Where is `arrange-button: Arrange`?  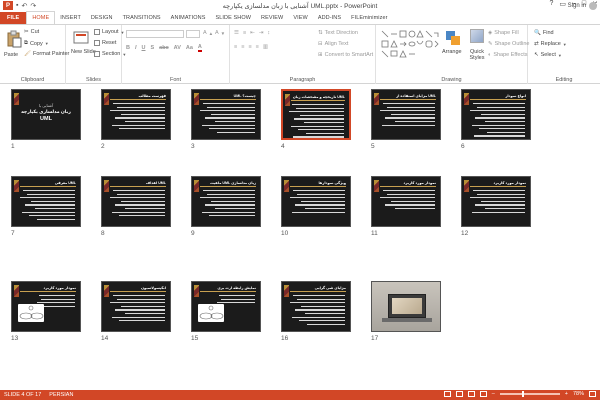
arrange-button: Arrange is located at coordinates (452, 52).